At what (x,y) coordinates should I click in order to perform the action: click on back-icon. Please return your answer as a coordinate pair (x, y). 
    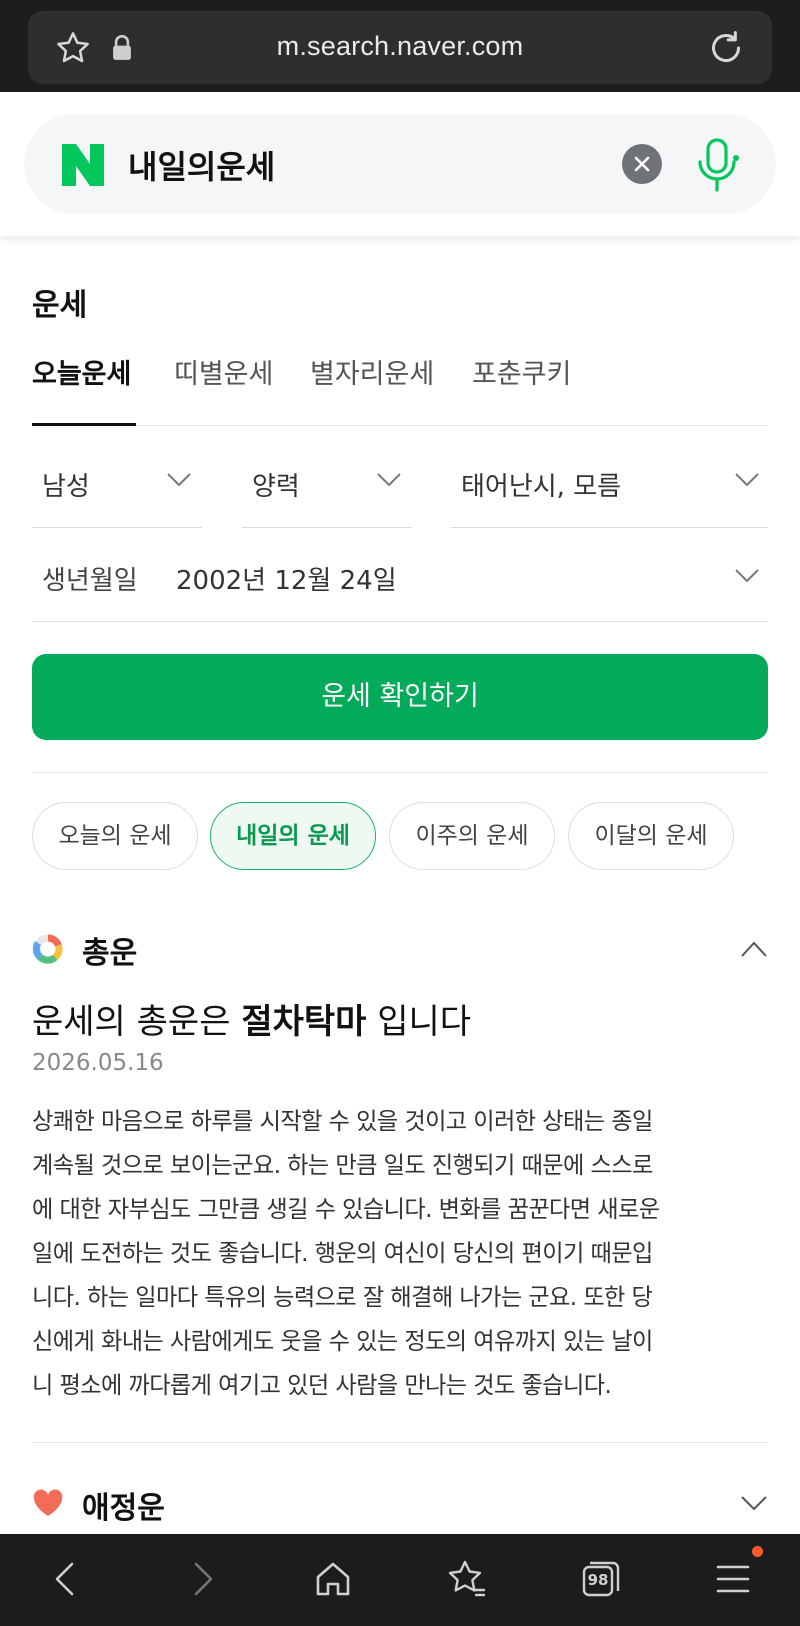
    Looking at the image, I should click on (67, 1579).